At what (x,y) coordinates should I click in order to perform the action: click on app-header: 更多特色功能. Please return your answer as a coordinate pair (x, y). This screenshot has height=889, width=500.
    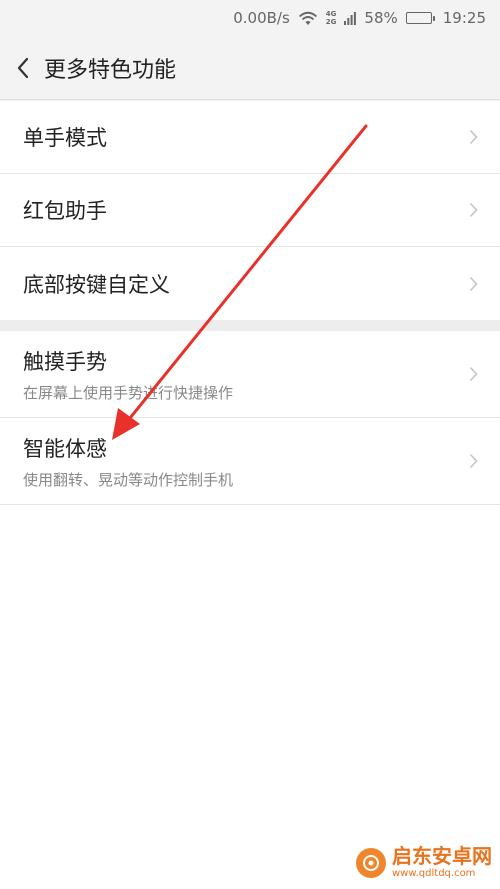
    Looking at the image, I should click on (250, 68).